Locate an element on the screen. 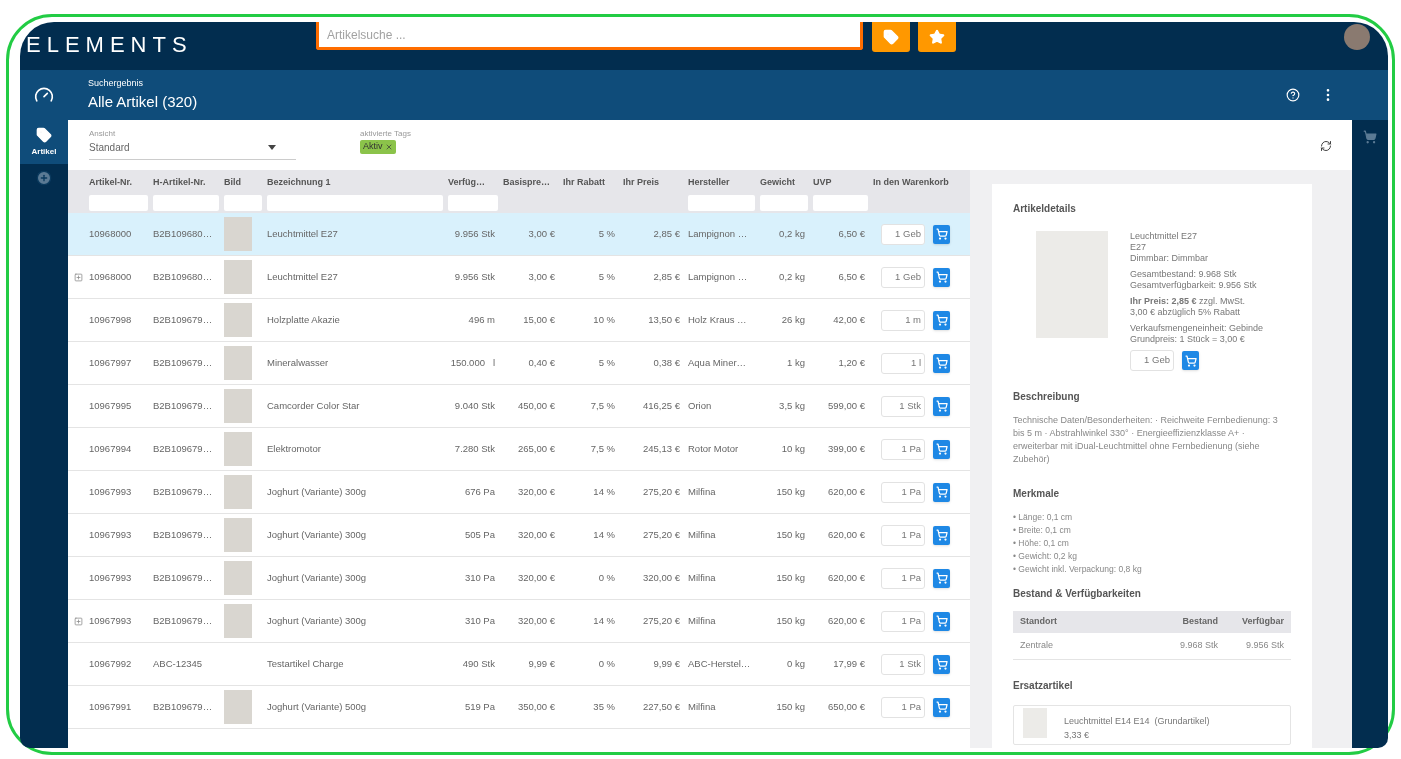 Image resolution: width=1401 pixels, height=759 pixels. tag-chip: Aktiv is located at coordinates (378, 147).